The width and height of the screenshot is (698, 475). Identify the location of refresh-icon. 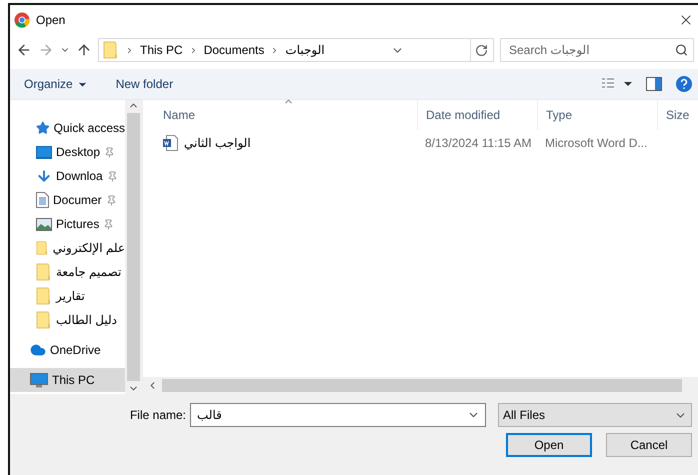
(481, 50).